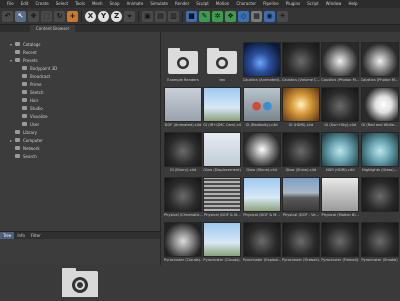 Image resolution: width=400 pixels, height=301 pixels. Describe the element at coordinates (182, 4) in the screenshot. I see `menu-item-render: Render` at that location.